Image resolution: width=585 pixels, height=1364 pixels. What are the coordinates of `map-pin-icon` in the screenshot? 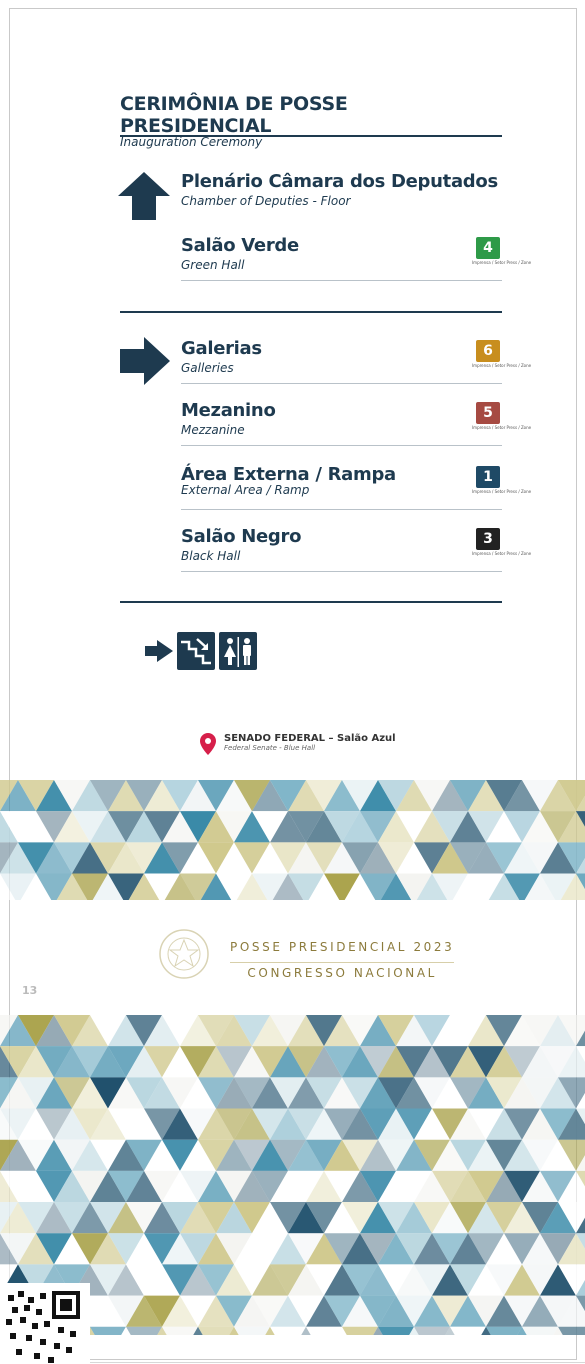 It's located at (208, 744).